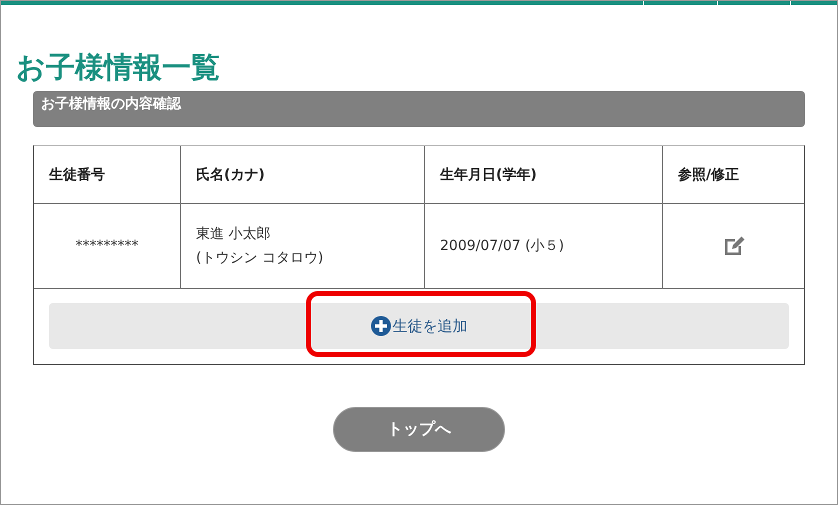 The height and width of the screenshot is (505, 838). What do you see at coordinates (260, 246) in the screenshot?
I see `student-name: 東進 小太郎 (トウシン コタロウ)` at bounding box center [260, 246].